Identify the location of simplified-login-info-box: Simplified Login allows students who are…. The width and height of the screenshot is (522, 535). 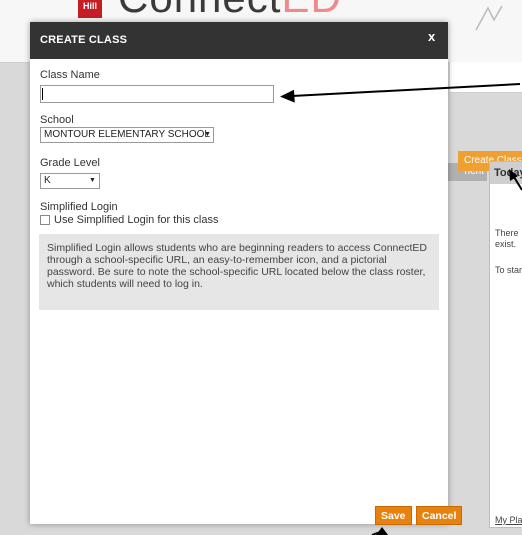
(239, 272).